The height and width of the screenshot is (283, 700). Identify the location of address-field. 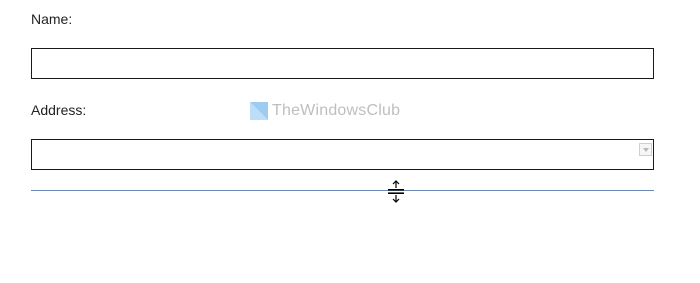
(342, 154).